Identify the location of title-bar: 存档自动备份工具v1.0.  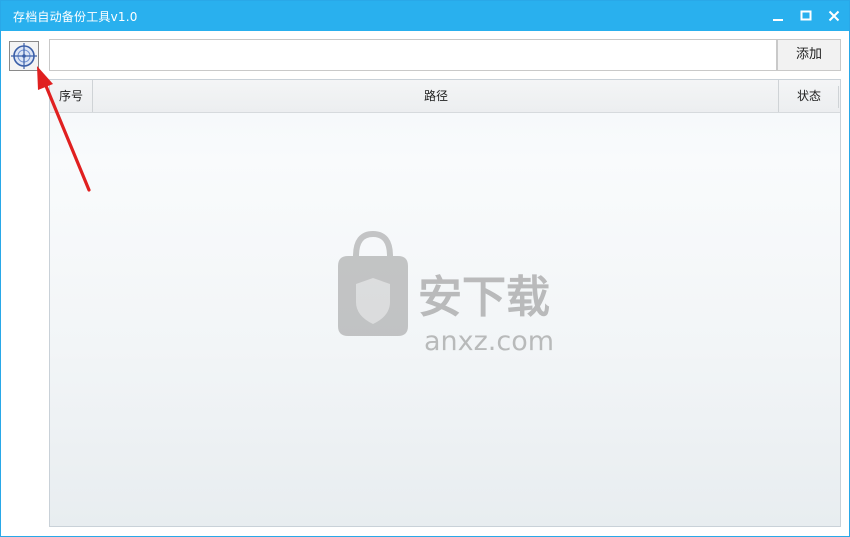
(425, 16).